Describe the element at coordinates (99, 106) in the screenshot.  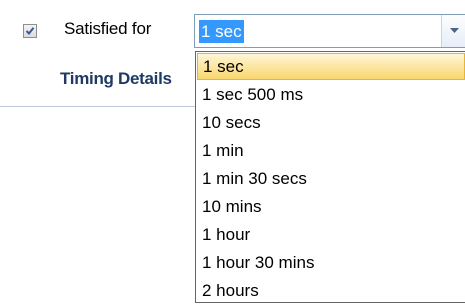
I see `section-divider` at that location.